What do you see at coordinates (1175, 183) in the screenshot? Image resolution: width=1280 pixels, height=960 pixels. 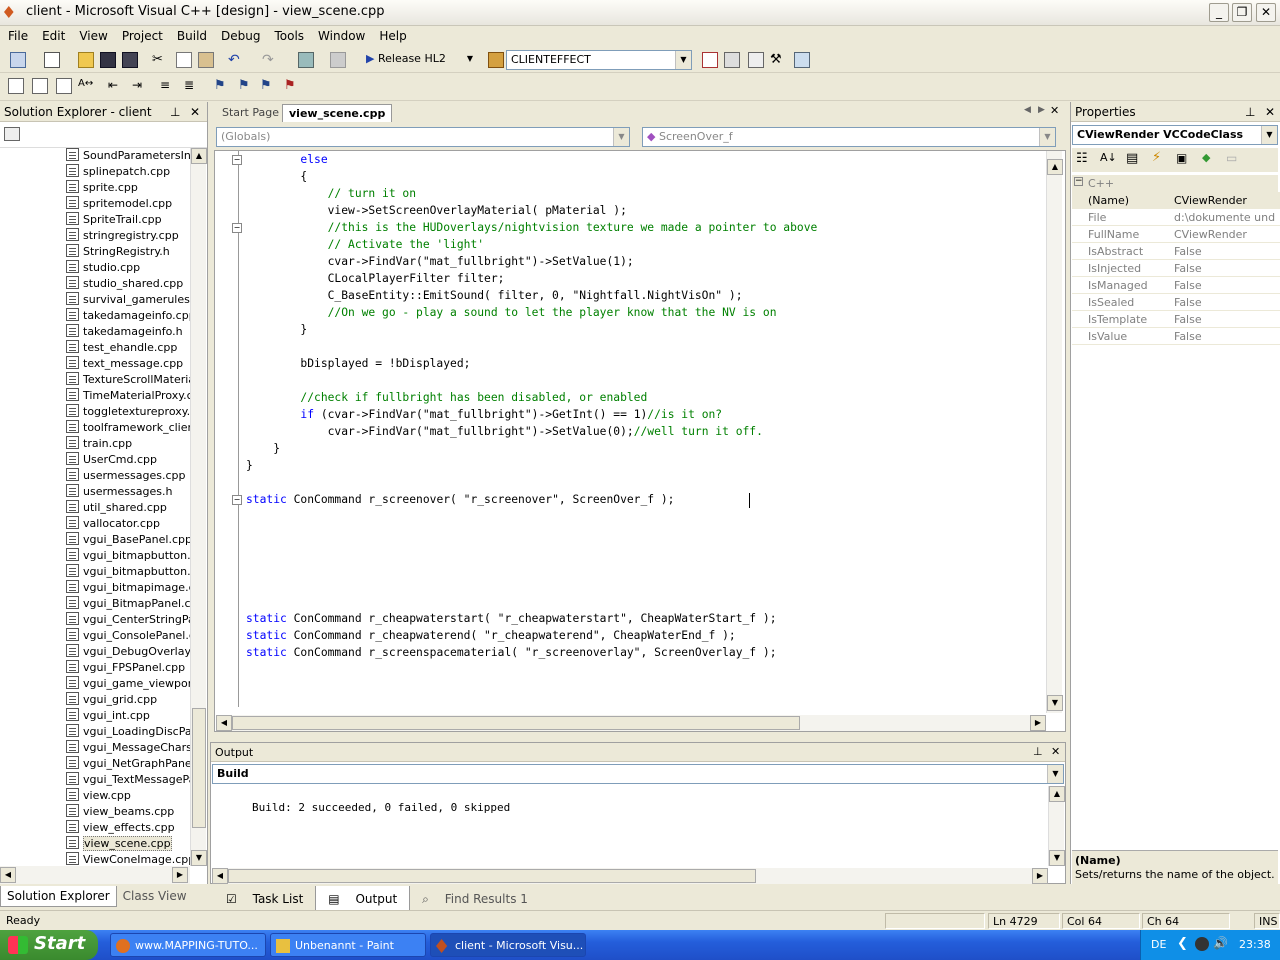 I see `properties-category: − C++` at bounding box center [1175, 183].